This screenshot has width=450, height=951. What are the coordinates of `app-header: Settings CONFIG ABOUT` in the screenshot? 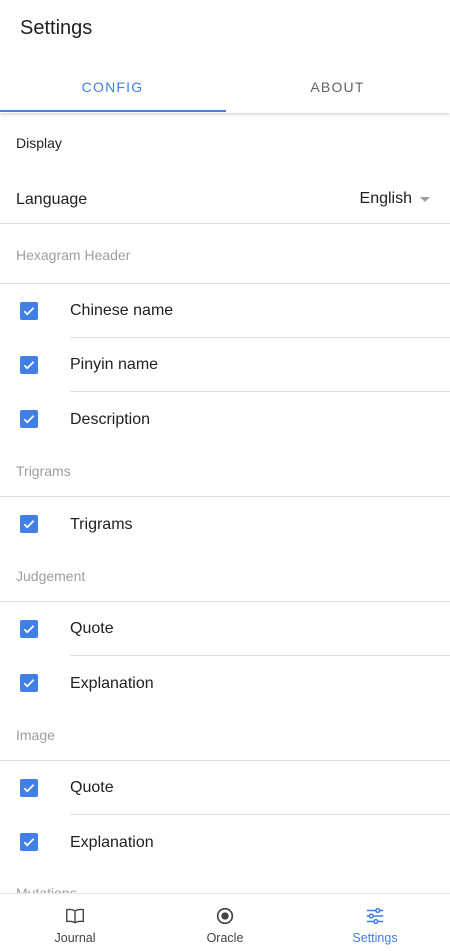 It's located at (225, 56).